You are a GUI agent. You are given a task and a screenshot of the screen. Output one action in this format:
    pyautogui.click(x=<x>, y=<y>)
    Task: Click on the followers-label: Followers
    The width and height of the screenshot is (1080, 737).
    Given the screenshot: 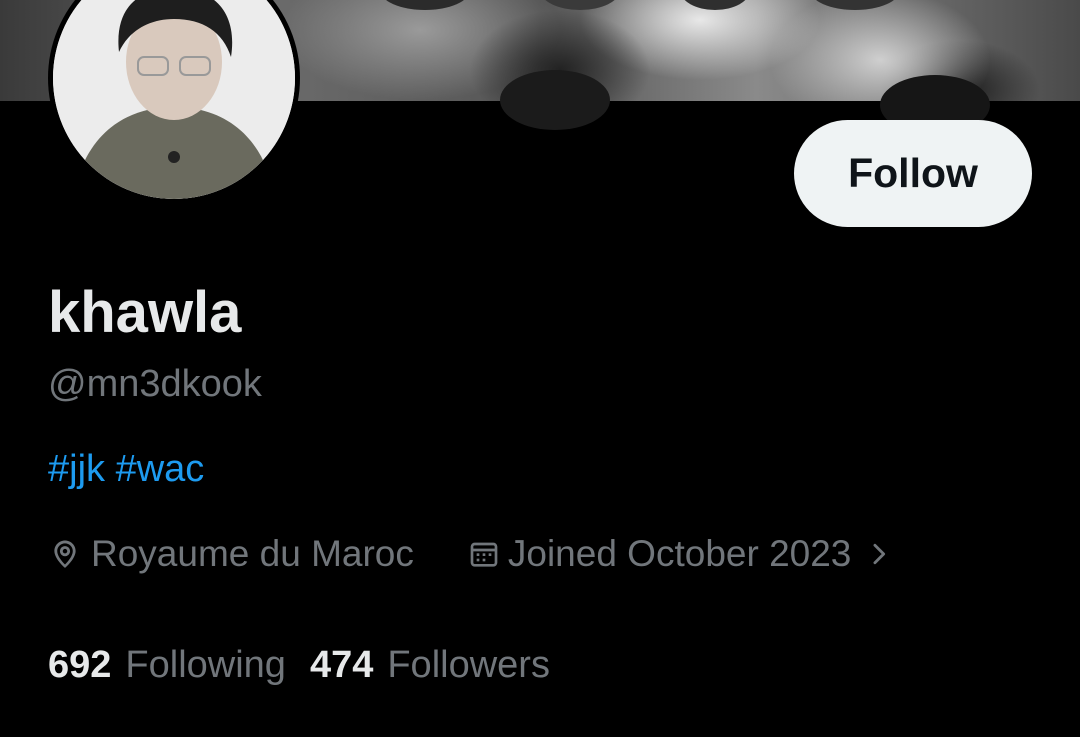 What is the action you would take?
    pyautogui.click(x=468, y=664)
    